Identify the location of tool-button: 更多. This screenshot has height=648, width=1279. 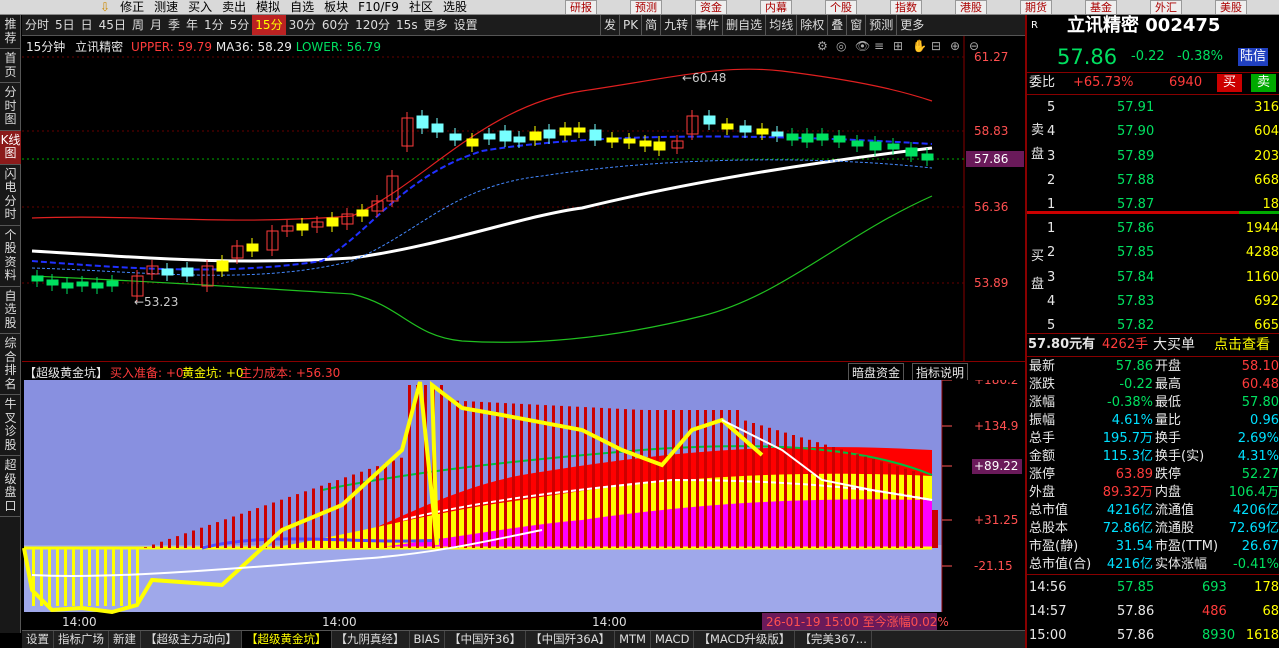
(911, 25).